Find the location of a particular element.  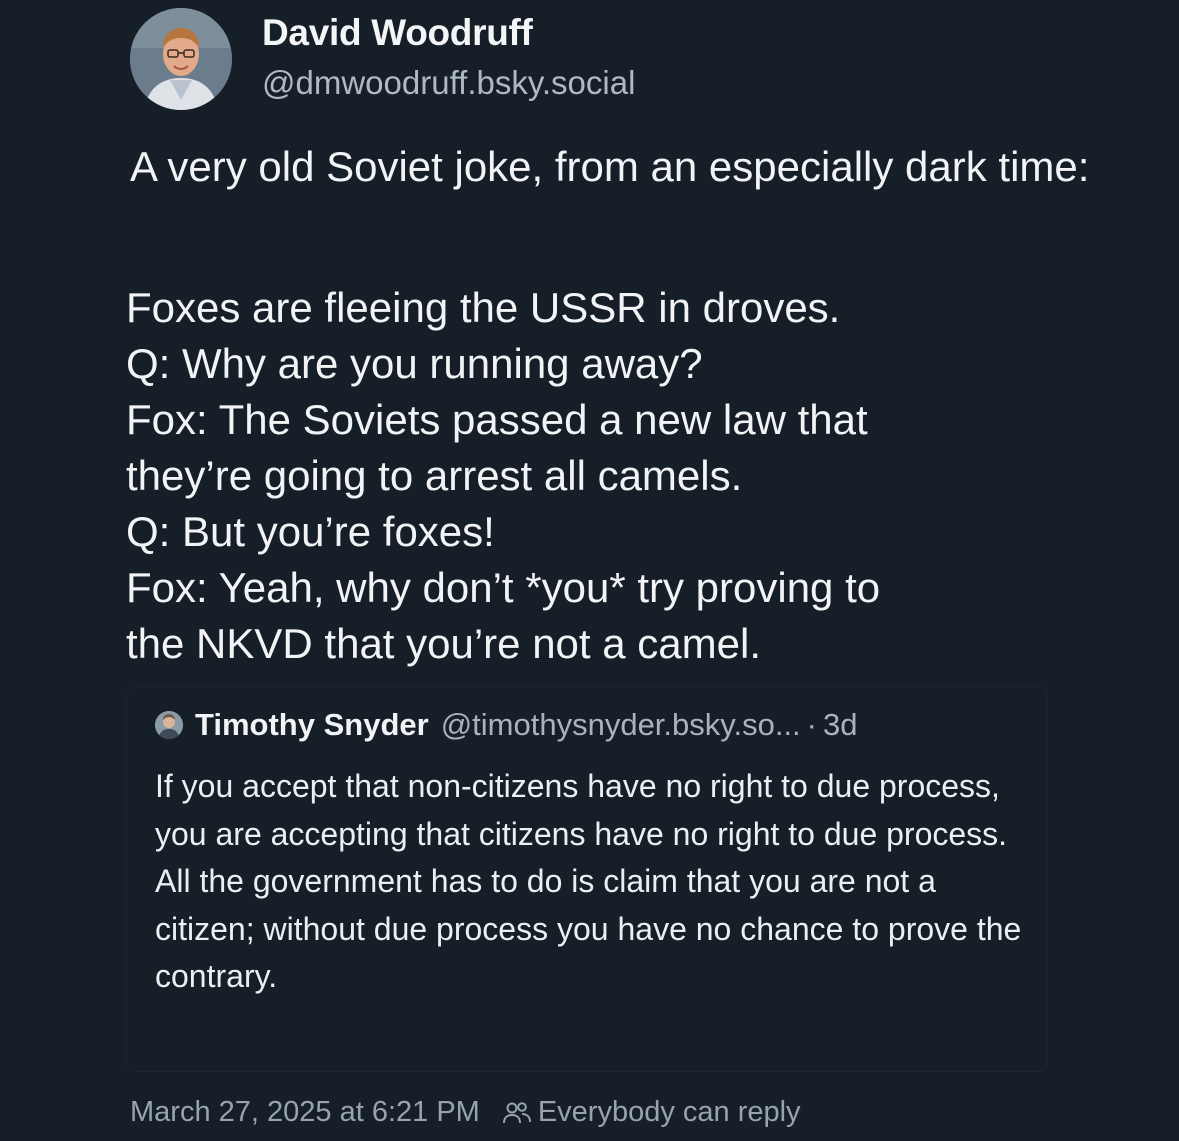

joke-line: they’re going to arrest all camels. is located at coordinates (434, 475).